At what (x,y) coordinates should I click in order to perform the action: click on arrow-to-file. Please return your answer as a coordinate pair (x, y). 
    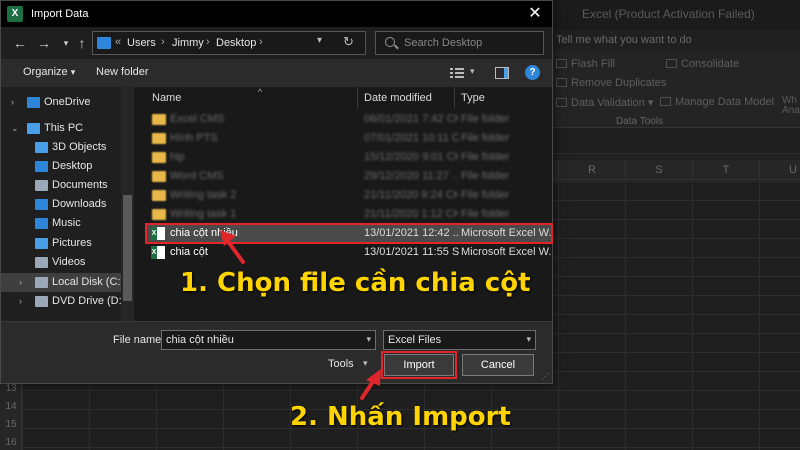
    Looking at the image, I should click on (232, 247).